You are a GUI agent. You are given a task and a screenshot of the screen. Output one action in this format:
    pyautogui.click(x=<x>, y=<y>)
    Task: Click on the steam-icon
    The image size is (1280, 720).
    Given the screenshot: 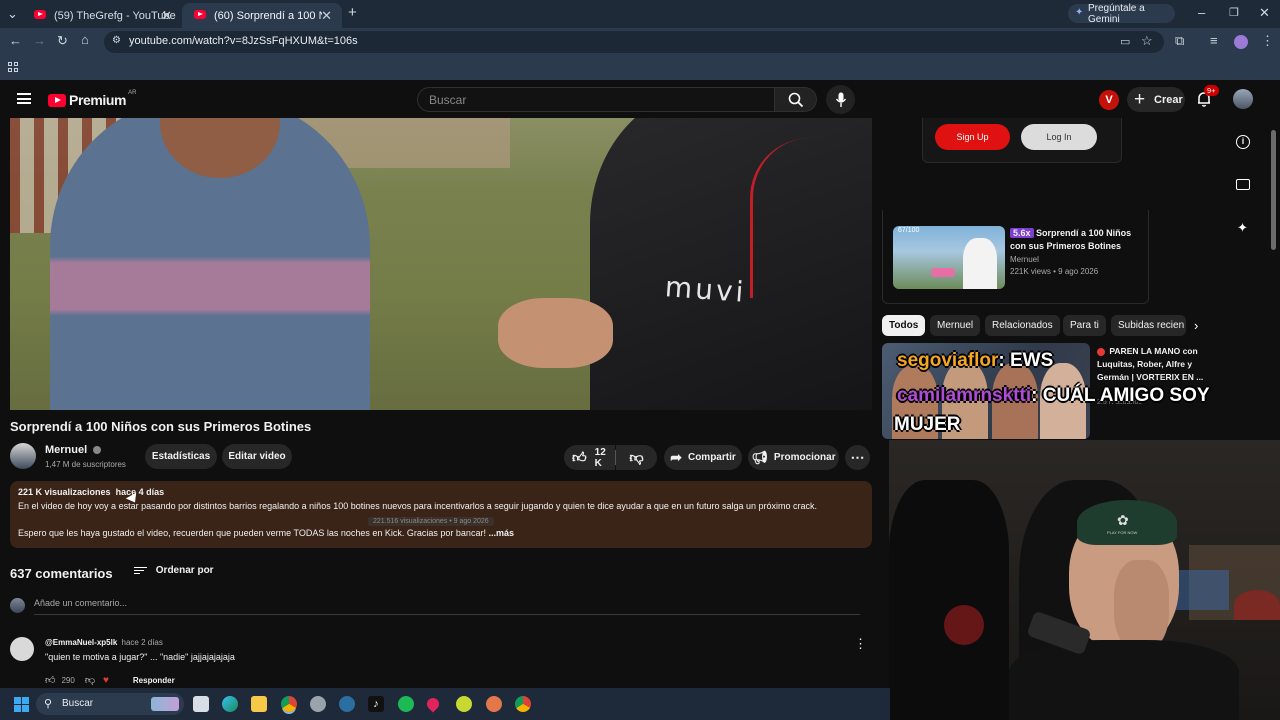 What is the action you would take?
    pyautogui.click(x=347, y=704)
    